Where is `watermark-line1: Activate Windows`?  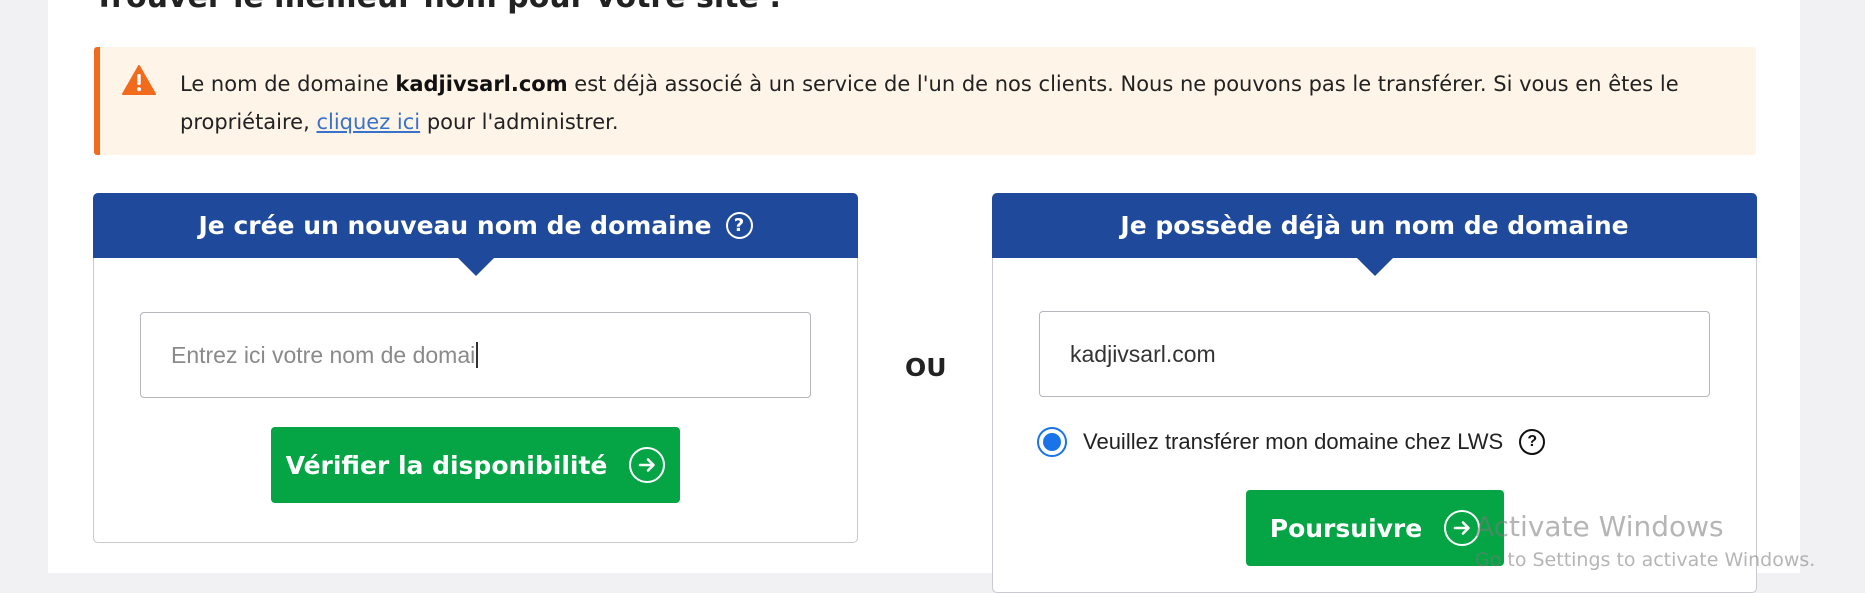
watermark-line1: Activate Windows is located at coordinates (1599, 526).